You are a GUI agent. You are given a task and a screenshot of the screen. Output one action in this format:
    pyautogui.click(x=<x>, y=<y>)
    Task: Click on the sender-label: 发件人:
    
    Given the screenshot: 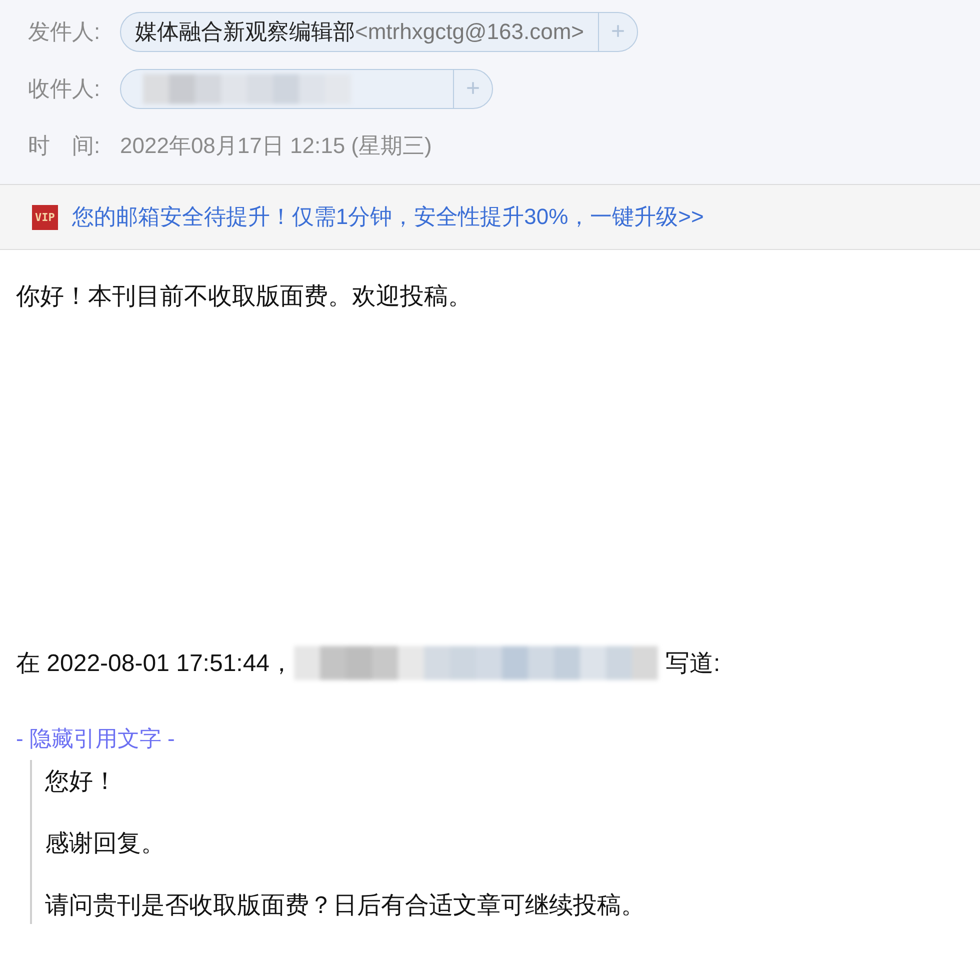 What is the action you would take?
    pyautogui.click(x=65, y=32)
    